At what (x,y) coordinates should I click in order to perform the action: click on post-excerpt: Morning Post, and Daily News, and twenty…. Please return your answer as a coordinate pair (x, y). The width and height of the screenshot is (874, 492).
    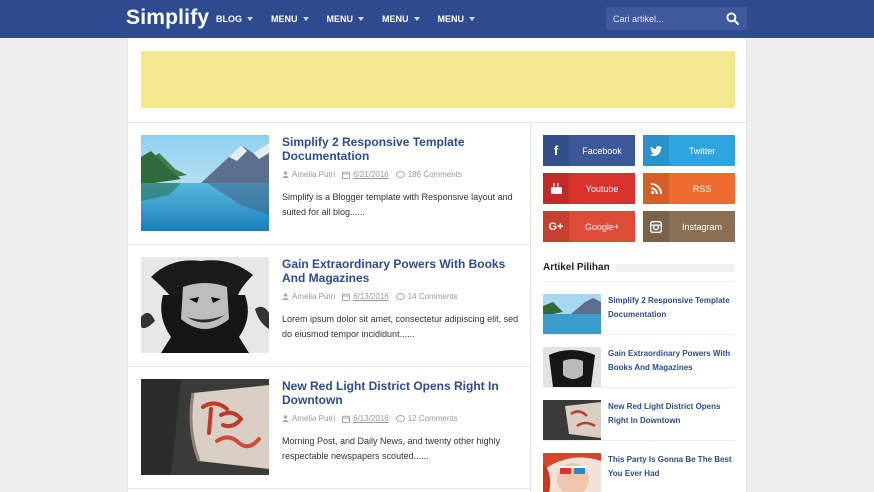
    Looking at the image, I should click on (391, 448).